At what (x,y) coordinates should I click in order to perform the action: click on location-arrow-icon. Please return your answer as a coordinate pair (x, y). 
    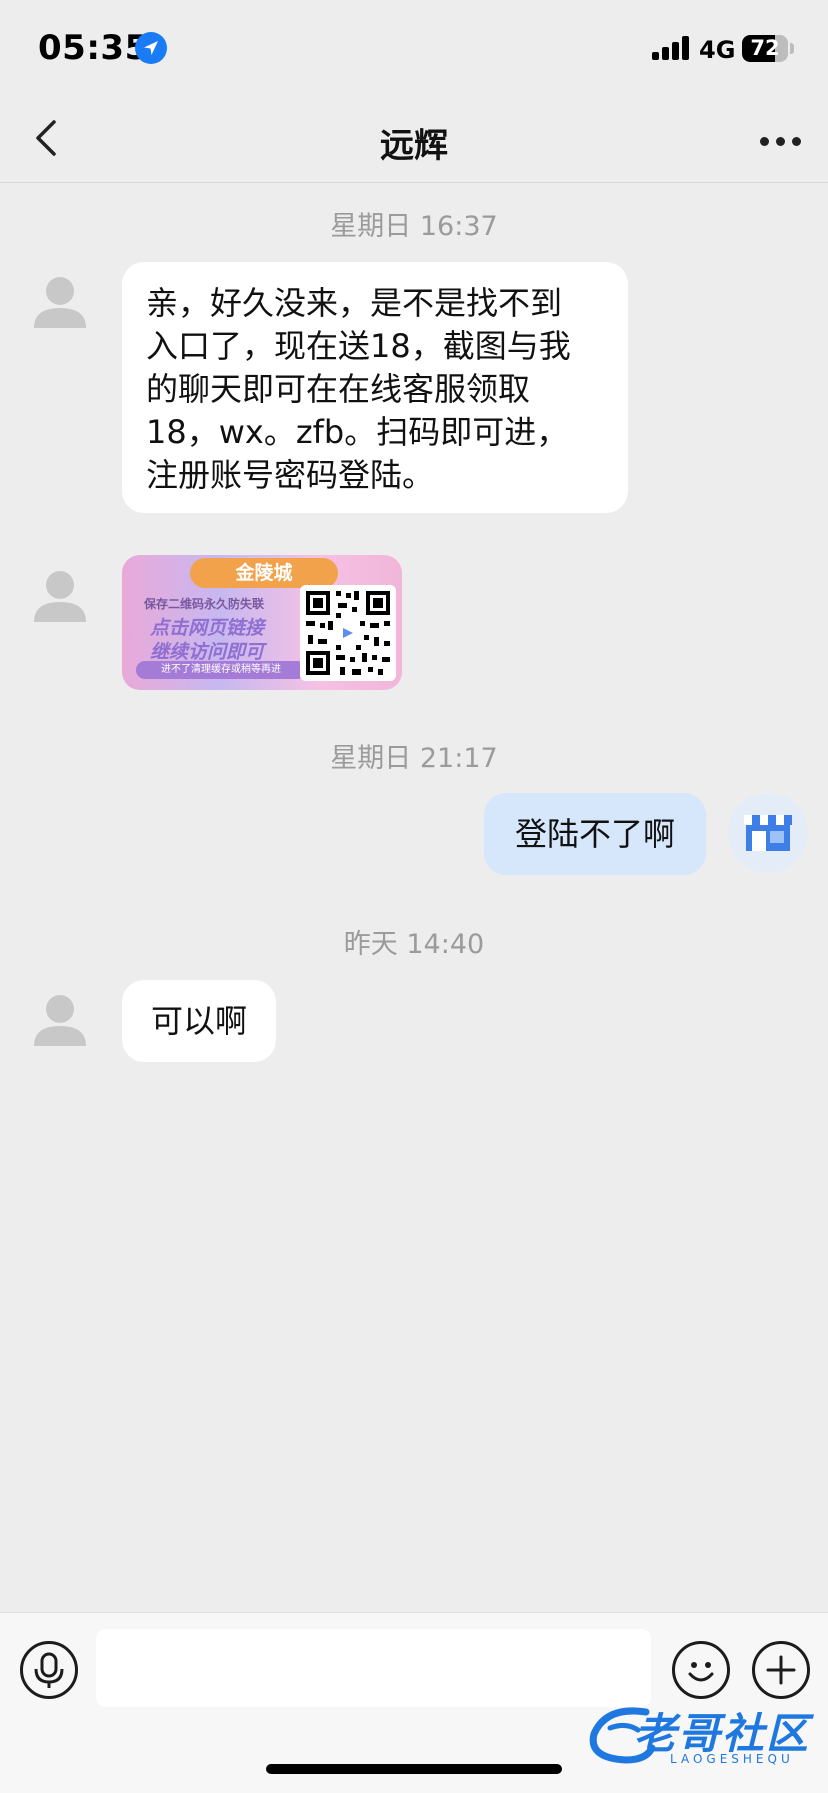
    Looking at the image, I should click on (151, 48).